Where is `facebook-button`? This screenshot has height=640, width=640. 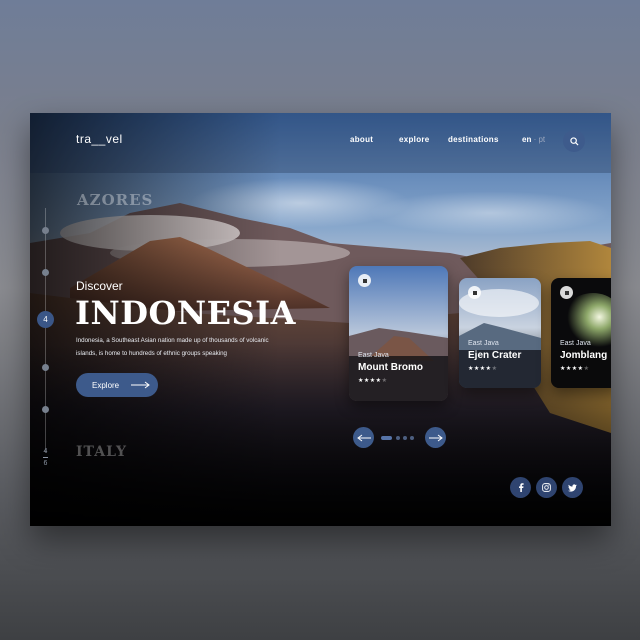 facebook-button is located at coordinates (520, 487).